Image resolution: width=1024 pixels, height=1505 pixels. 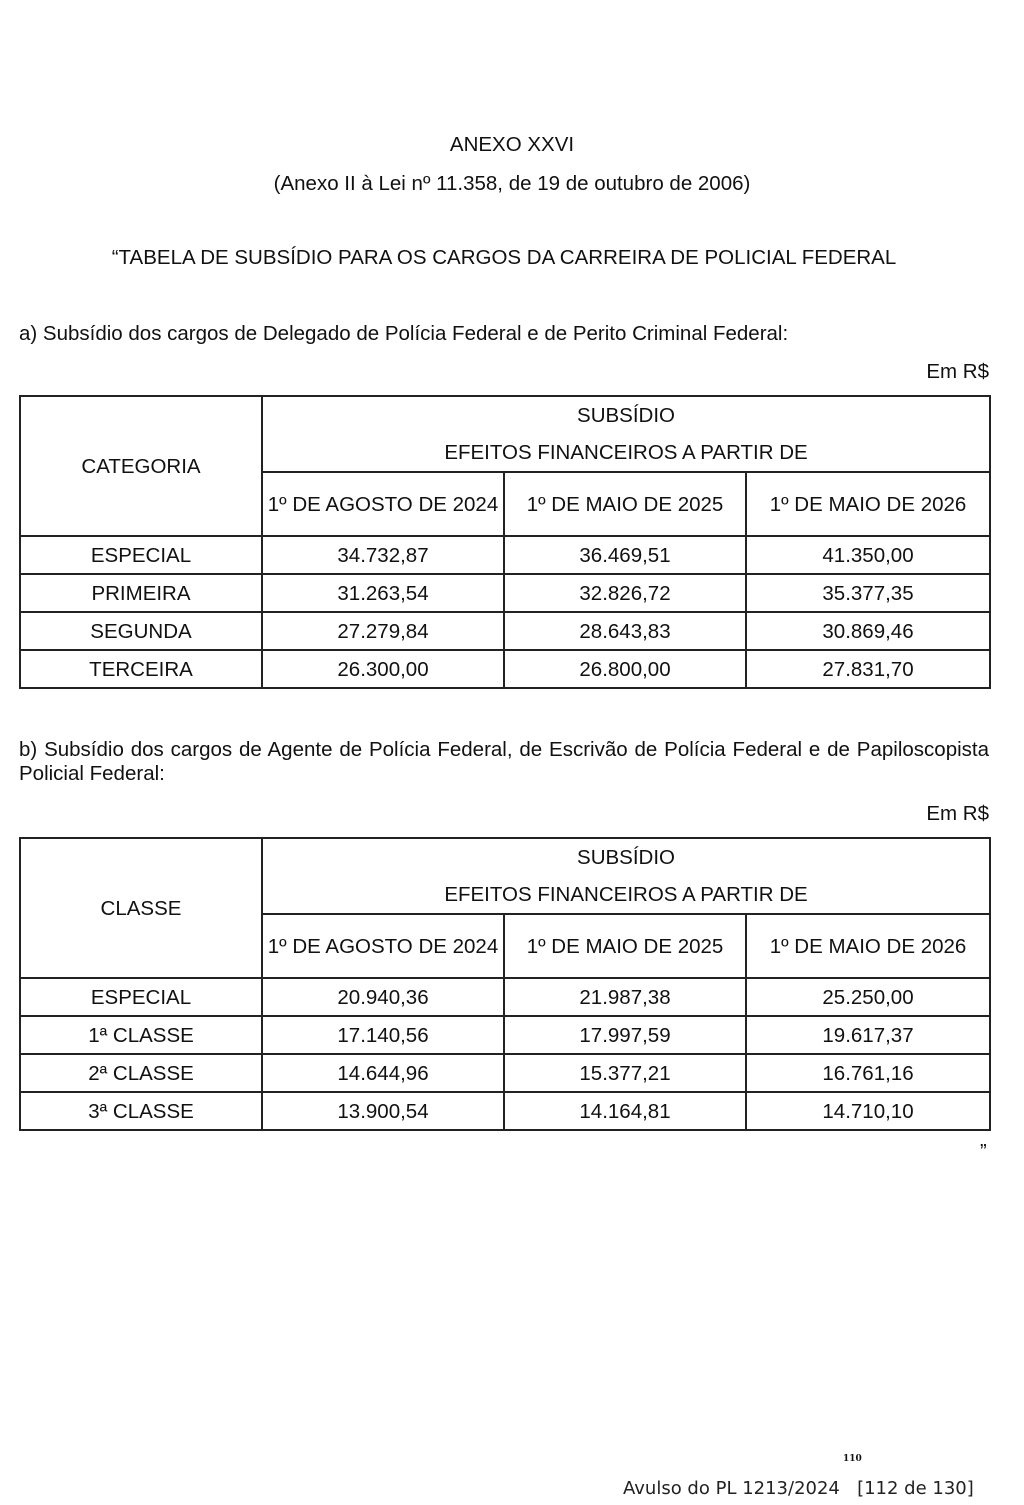 I want to click on table-cell: 15.377,21, so click(x=625, y=1073).